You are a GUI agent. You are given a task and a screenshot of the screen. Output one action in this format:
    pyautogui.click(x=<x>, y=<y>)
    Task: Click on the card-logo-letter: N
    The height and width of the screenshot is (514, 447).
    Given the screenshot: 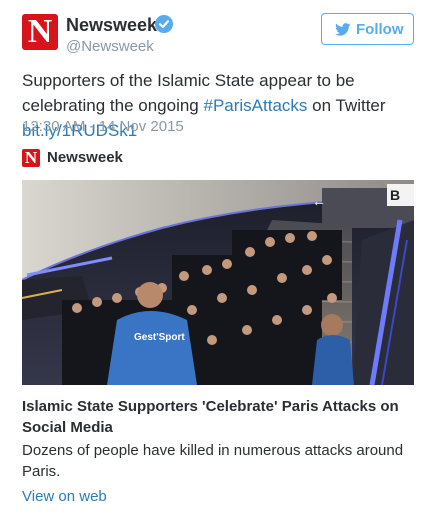 What is the action you would take?
    pyautogui.click(x=31, y=157)
    